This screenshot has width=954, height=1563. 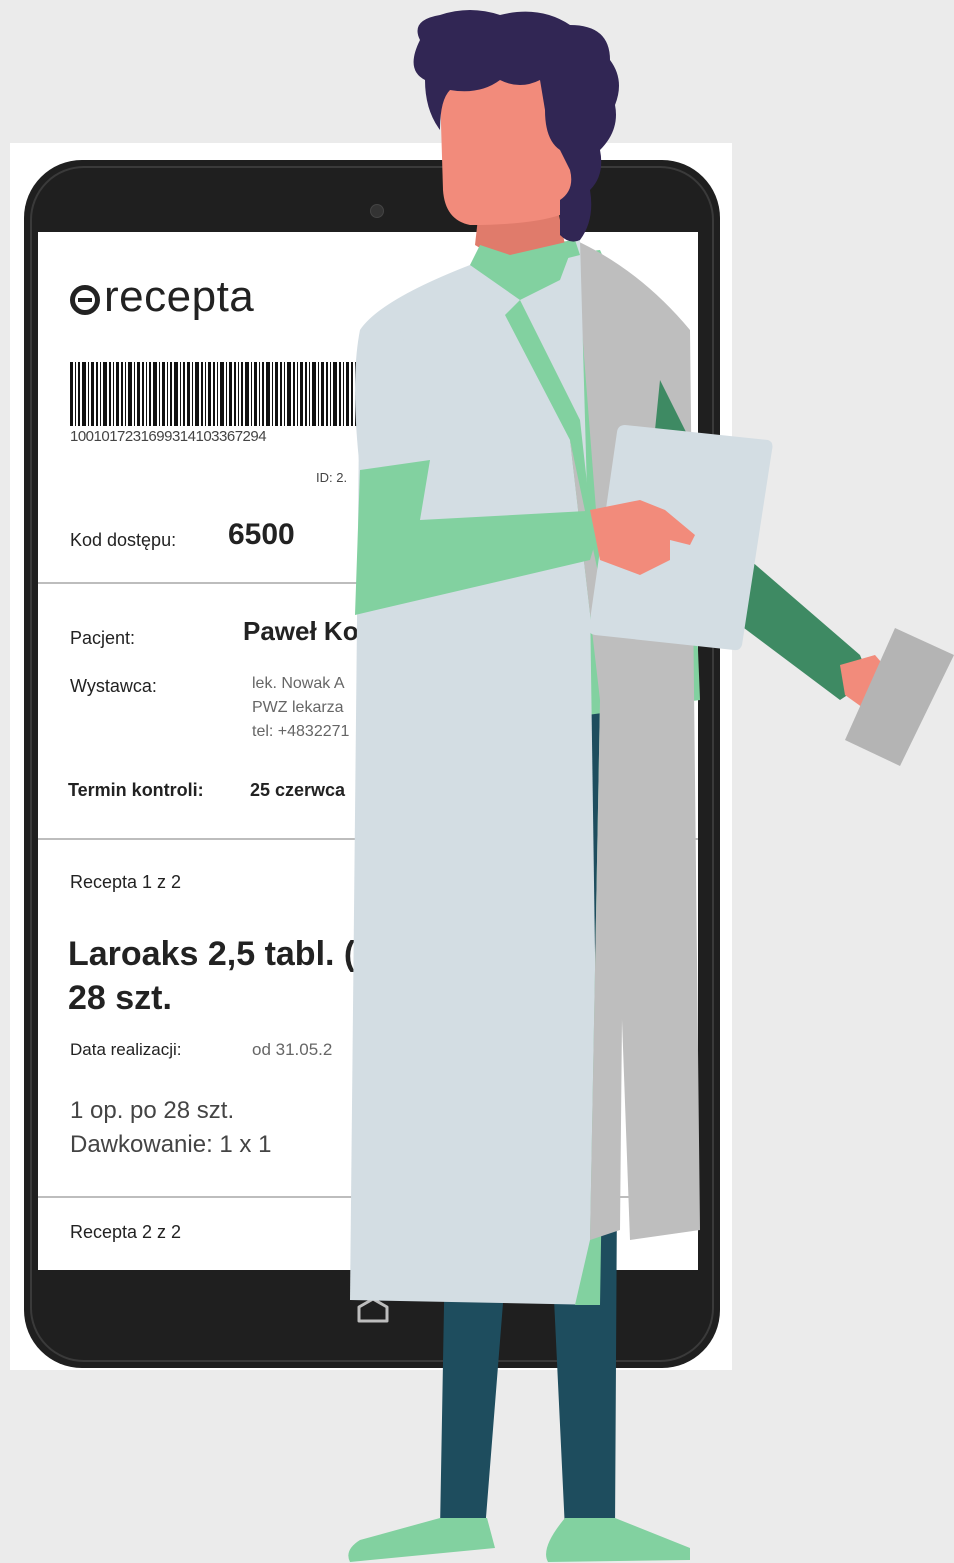 What do you see at coordinates (519, 1540) in the screenshot?
I see `shoe-icon` at bounding box center [519, 1540].